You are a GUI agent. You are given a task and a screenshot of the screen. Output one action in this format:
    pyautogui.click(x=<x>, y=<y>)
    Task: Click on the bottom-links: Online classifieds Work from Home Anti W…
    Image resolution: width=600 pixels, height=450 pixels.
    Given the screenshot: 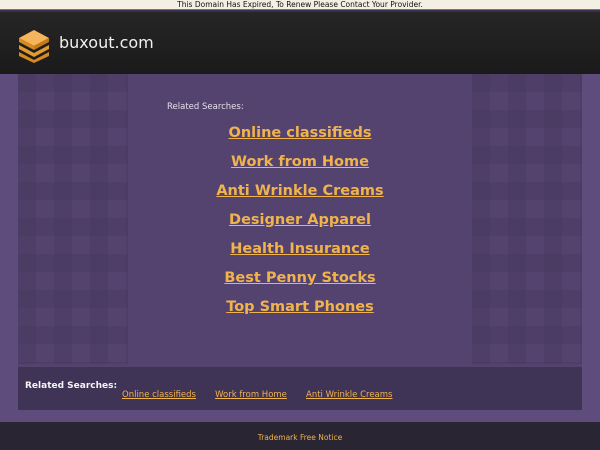 What is the action you would take?
    pyautogui.click(x=264, y=391)
    